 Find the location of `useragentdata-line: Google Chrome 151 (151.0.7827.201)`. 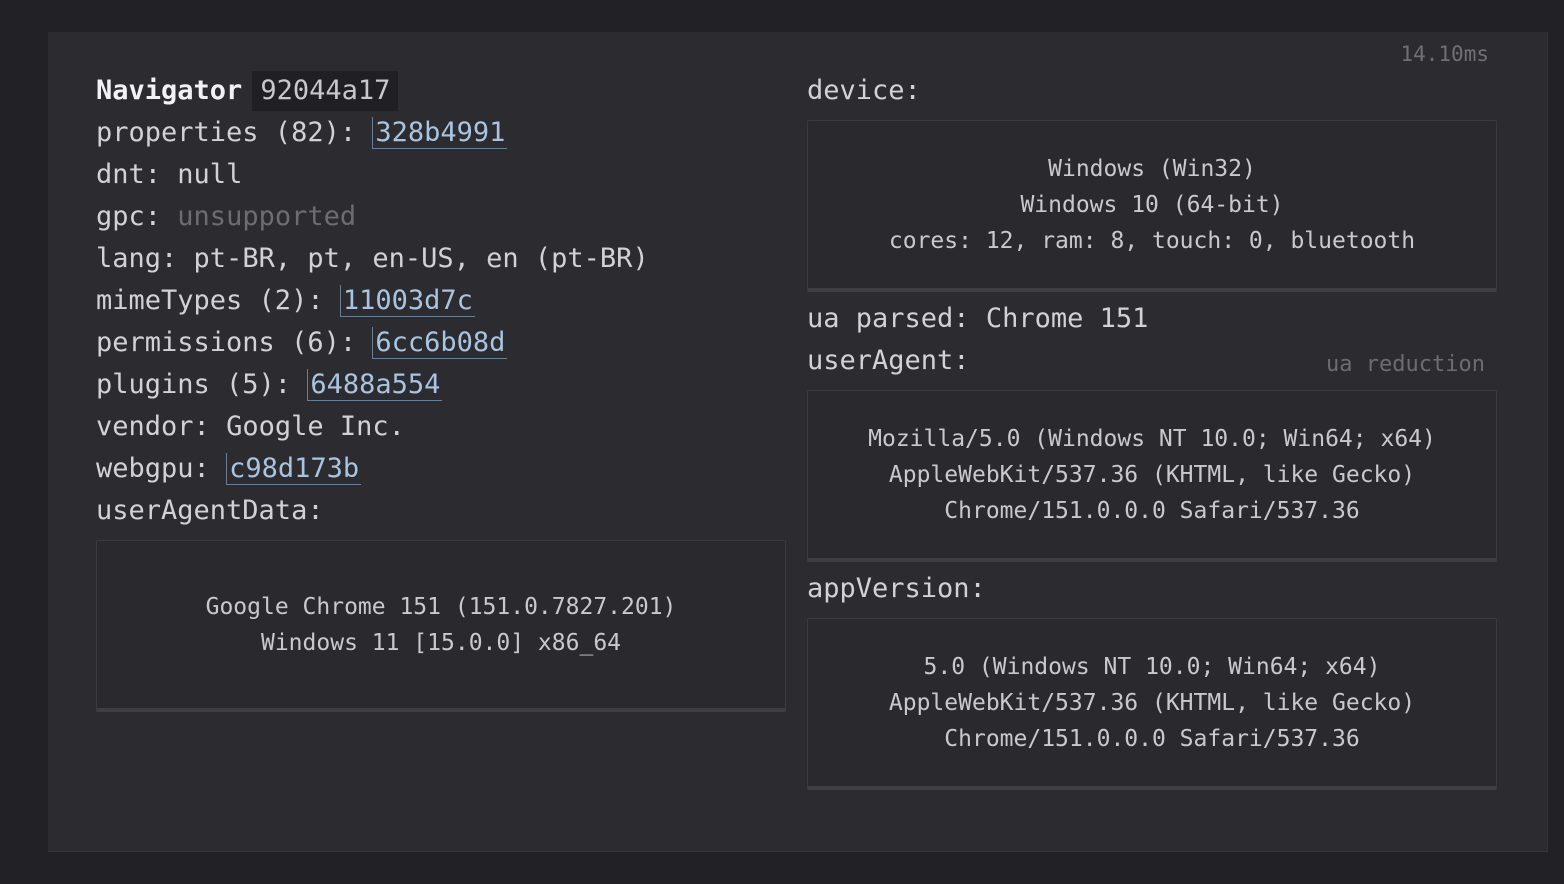

useragentdata-line: Google Chrome 151 (151.0.7827.201) is located at coordinates (441, 606).